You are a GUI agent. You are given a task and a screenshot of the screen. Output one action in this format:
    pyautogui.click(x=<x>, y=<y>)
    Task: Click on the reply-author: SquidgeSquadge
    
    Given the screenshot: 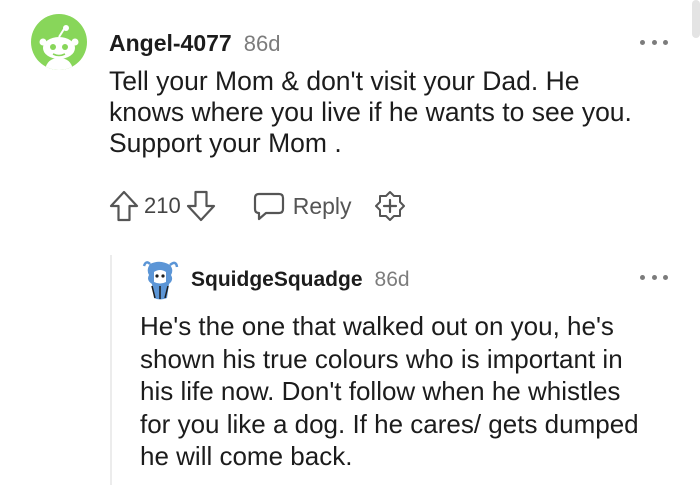 What is the action you would take?
    pyautogui.click(x=277, y=280)
    